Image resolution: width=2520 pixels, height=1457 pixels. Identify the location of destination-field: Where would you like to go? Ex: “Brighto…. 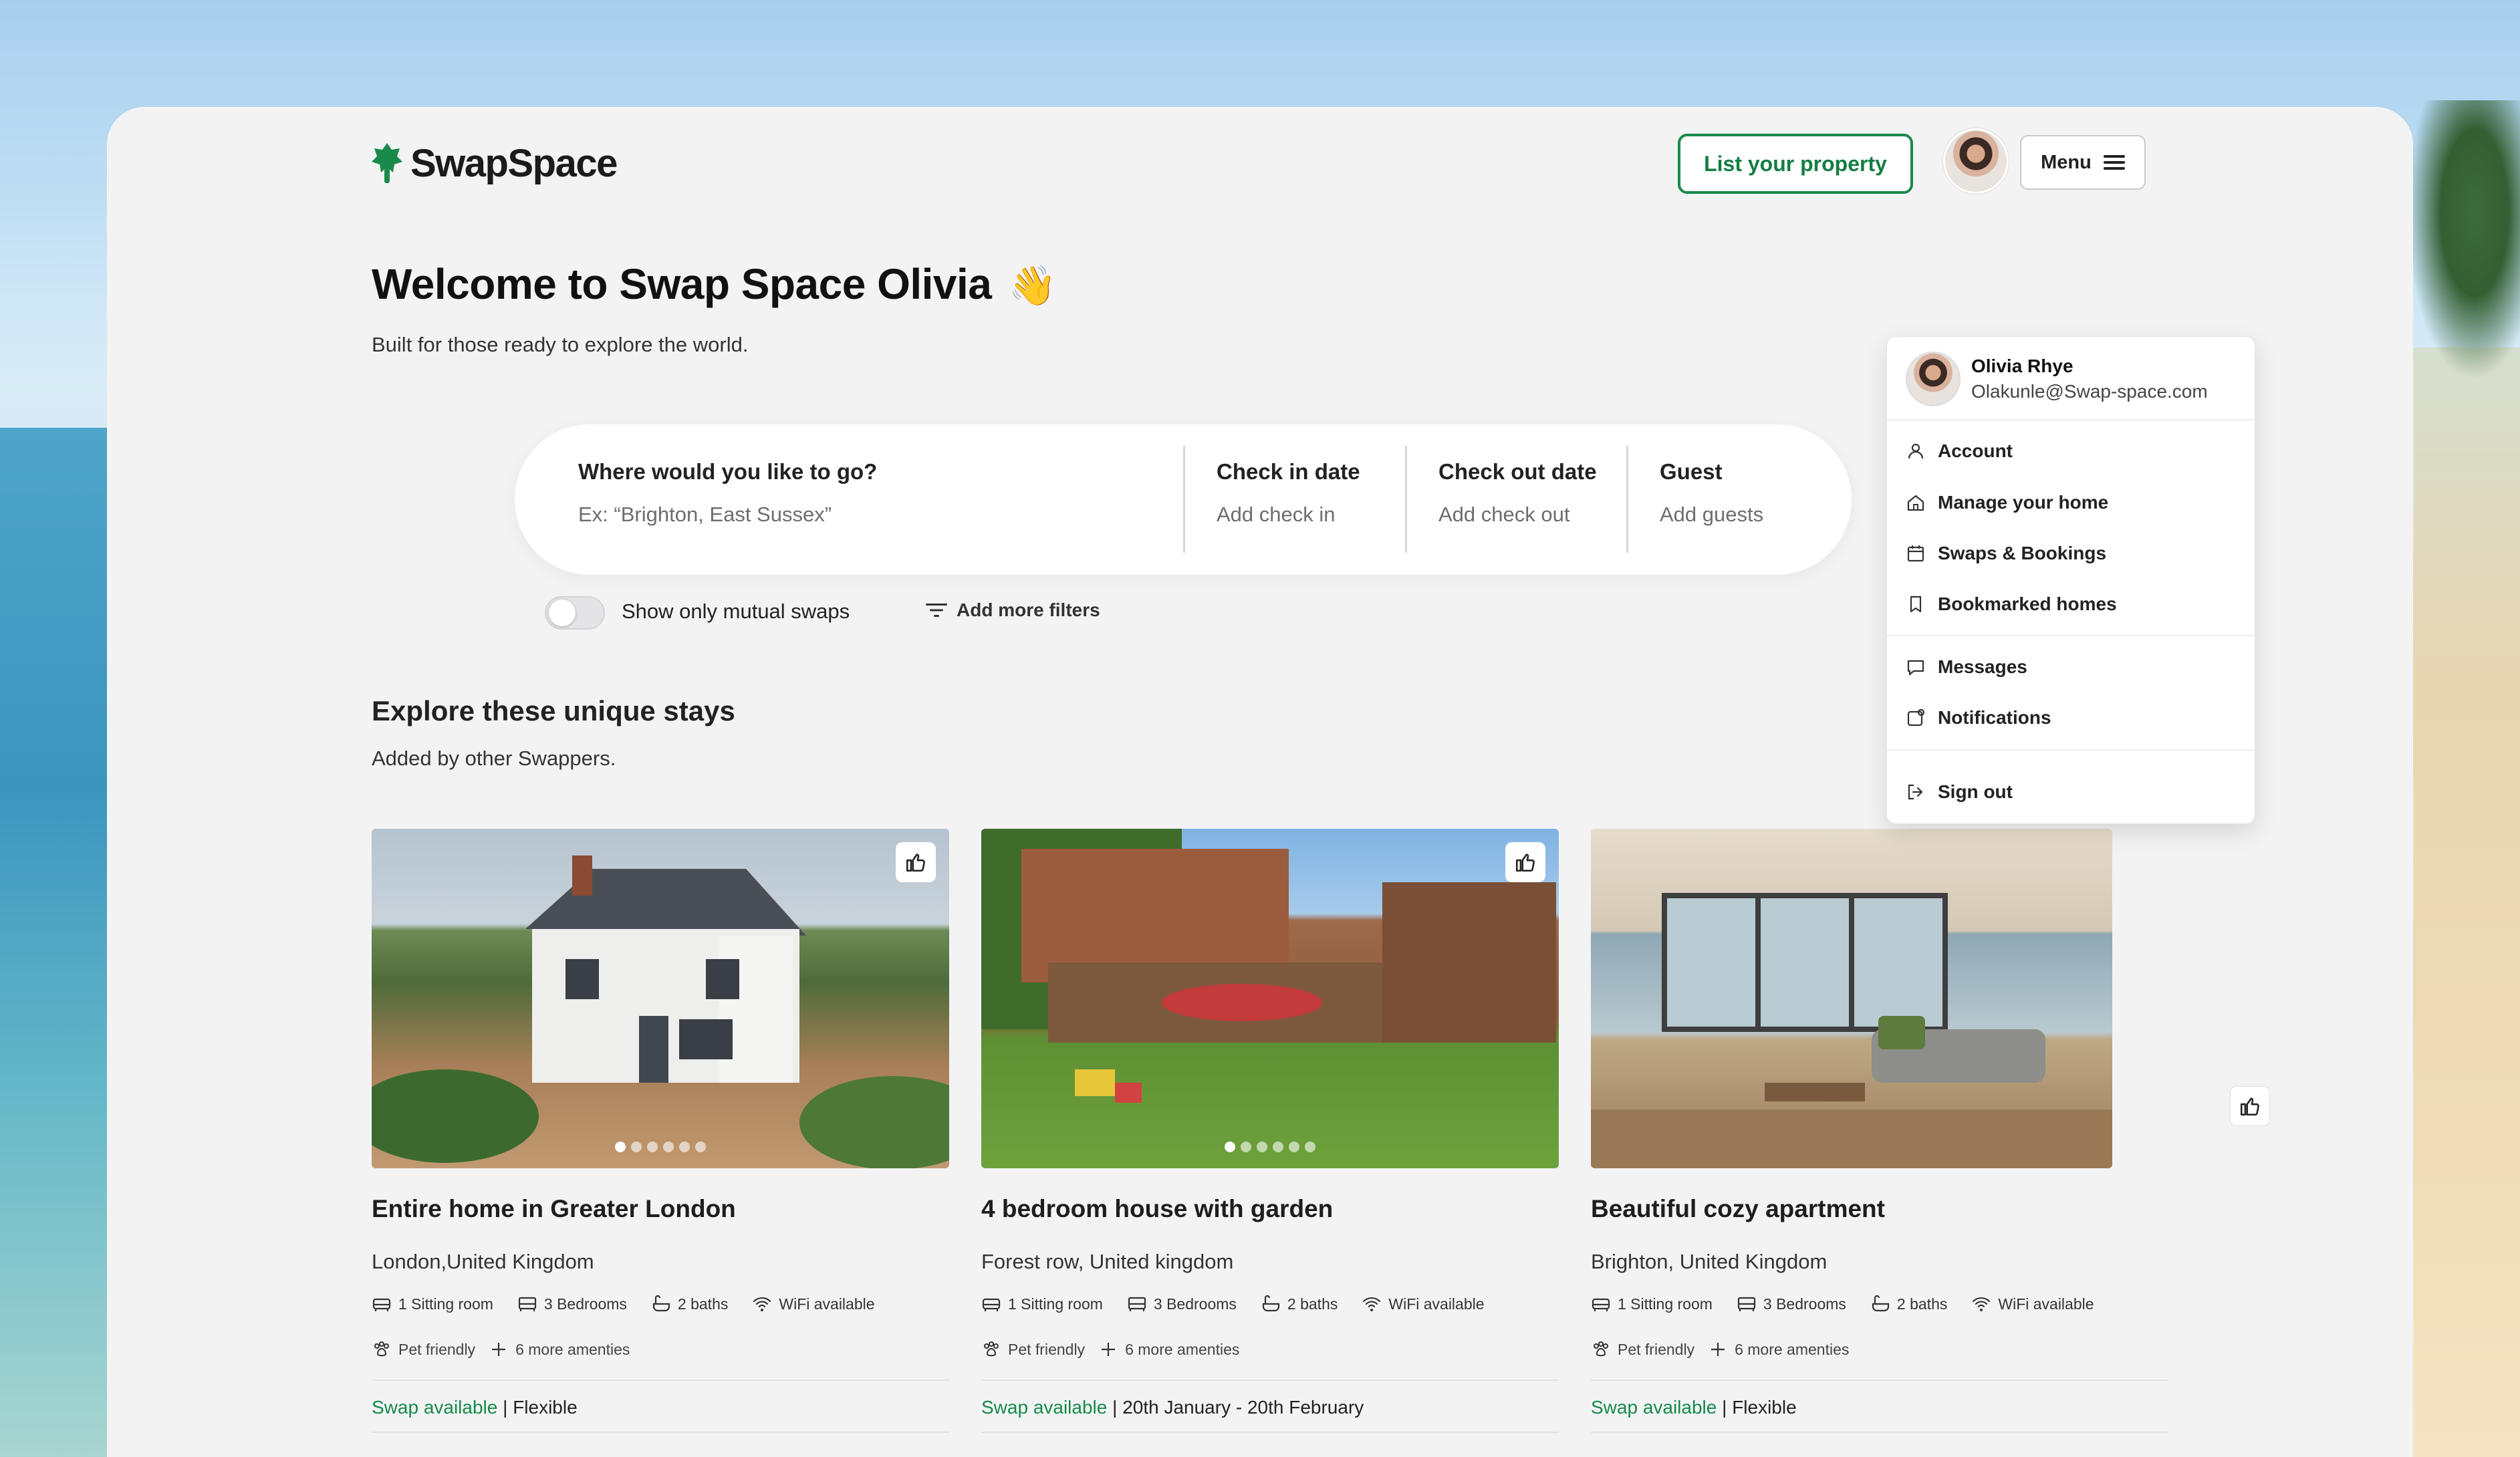
(839, 500).